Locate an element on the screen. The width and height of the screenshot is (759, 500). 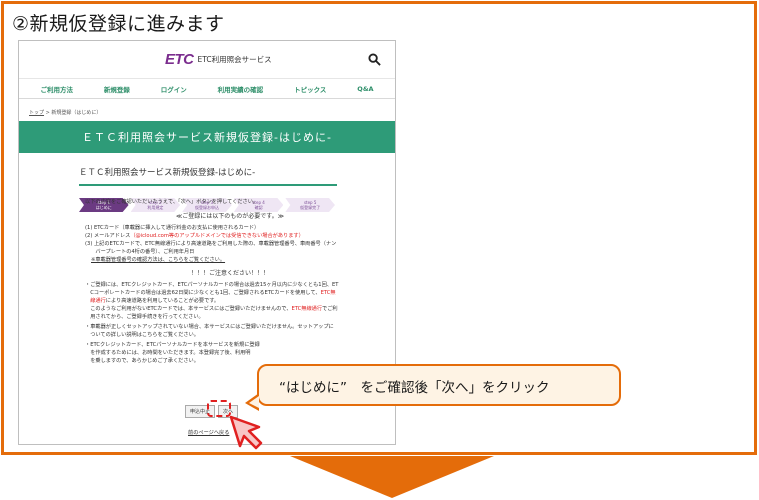
nav-usage: ご利用方法 is located at coordinates (56, 89).